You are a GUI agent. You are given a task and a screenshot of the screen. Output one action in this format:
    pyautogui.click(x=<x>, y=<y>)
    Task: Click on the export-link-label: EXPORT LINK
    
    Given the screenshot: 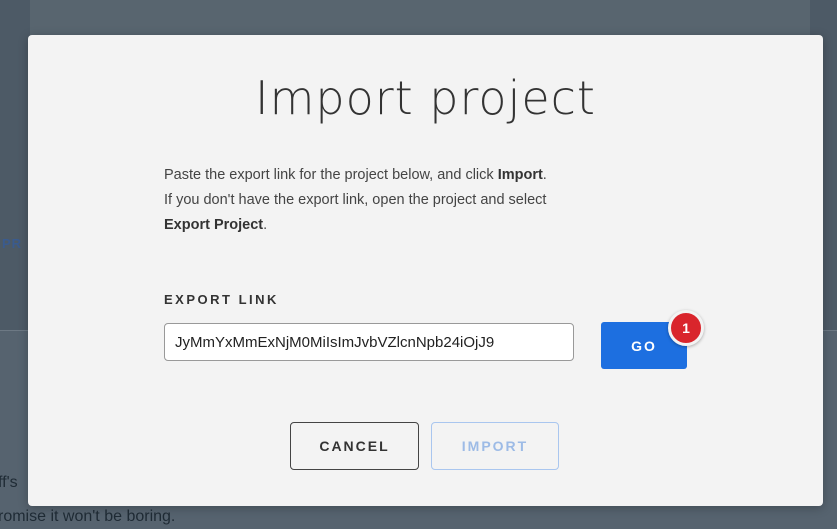 What is the action you would take?
    pyautogui.click(x=221, y=299)
    